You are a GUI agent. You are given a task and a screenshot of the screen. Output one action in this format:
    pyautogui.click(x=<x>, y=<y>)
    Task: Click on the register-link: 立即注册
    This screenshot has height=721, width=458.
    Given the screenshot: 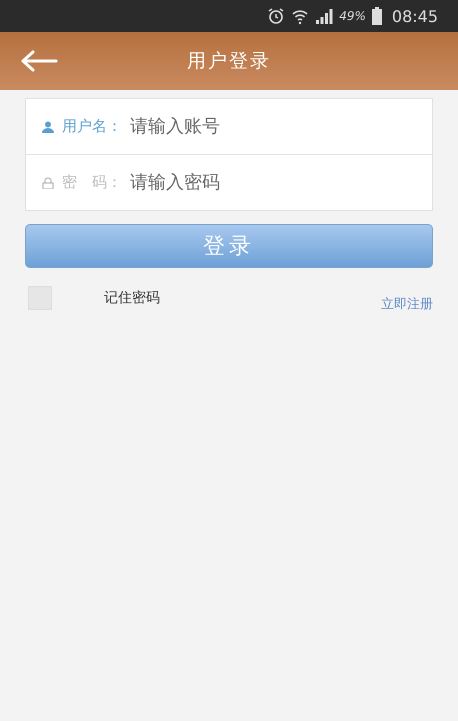 What is the action you would take?
    pyautogui.click(x=407, y=304)
    